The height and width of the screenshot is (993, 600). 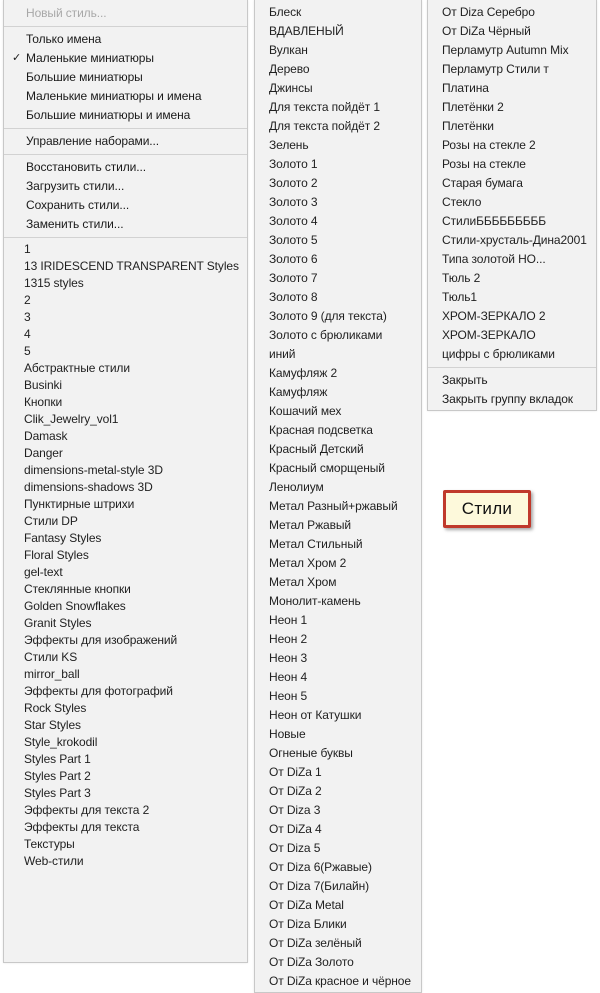 What do you see at coordinates (125, 283) in the screenshot?
I see `preset-list-item: 1315 styles` at bounding box center [125, 283].